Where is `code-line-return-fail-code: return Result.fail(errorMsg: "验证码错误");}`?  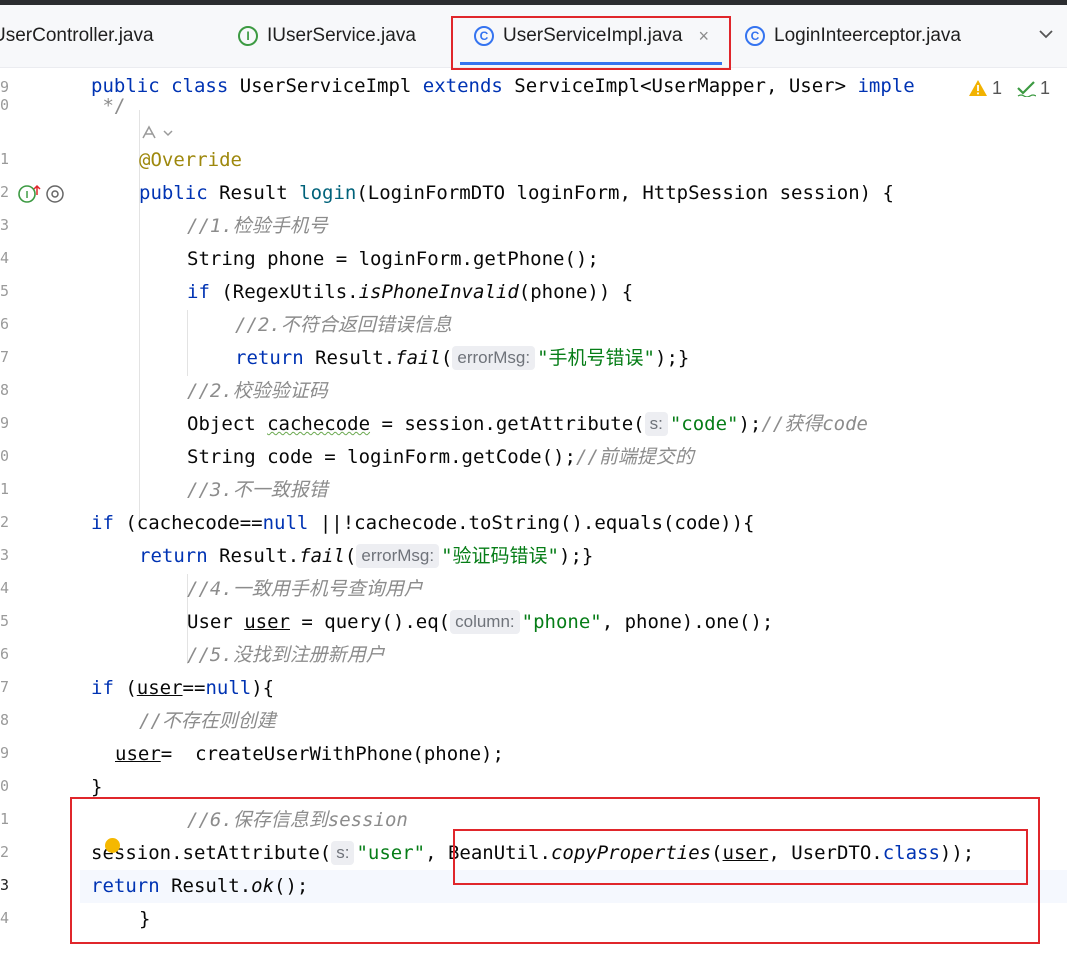 code-line-return-fail-code: return Result.fail(errorMsg: "验证码错误");} is located at coordinates (366, 556).